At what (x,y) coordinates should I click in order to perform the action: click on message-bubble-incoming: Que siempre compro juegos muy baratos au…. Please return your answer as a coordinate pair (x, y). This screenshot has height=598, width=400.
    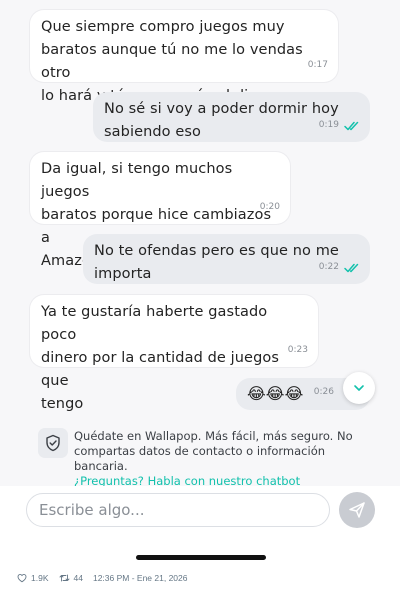
    Looking at the image, I should click on (184, 57).